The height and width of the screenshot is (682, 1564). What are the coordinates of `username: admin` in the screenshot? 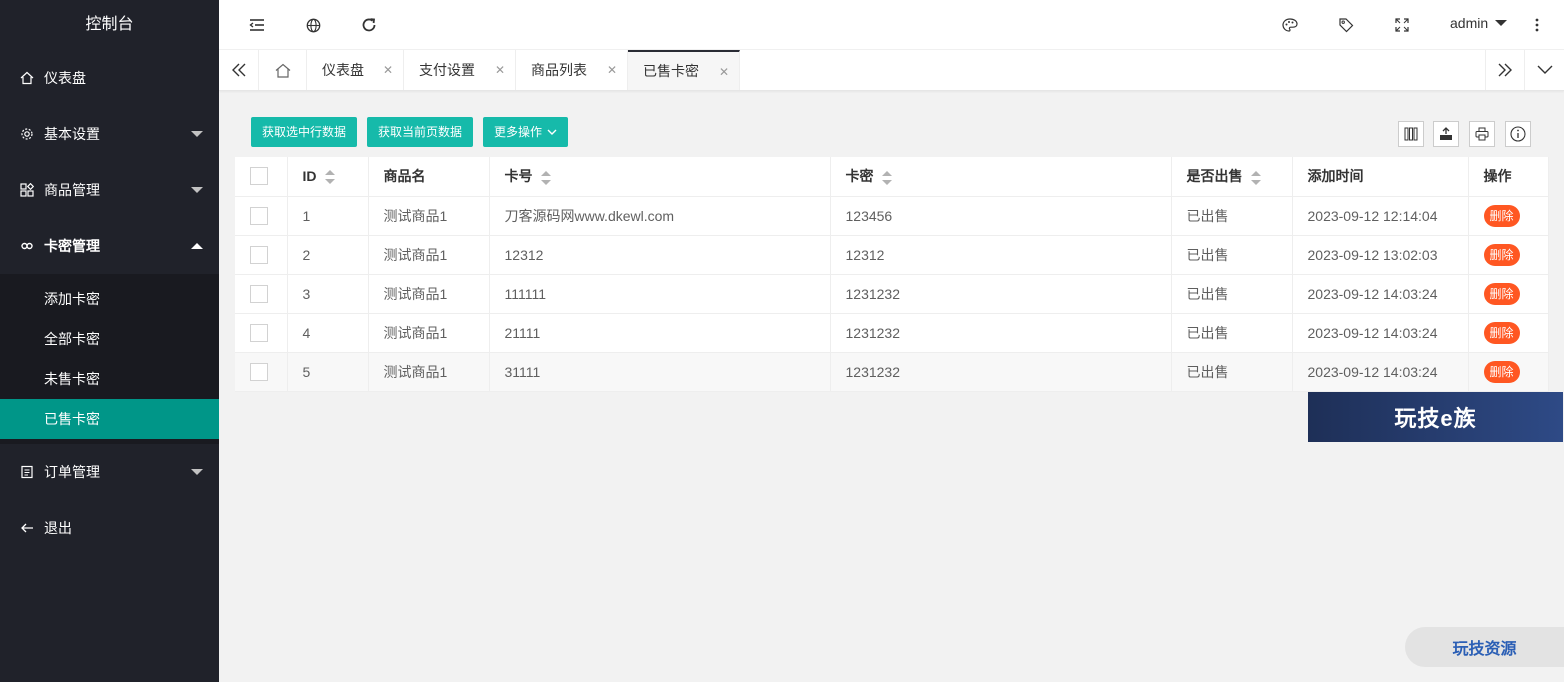 It's located at (1469, 23).